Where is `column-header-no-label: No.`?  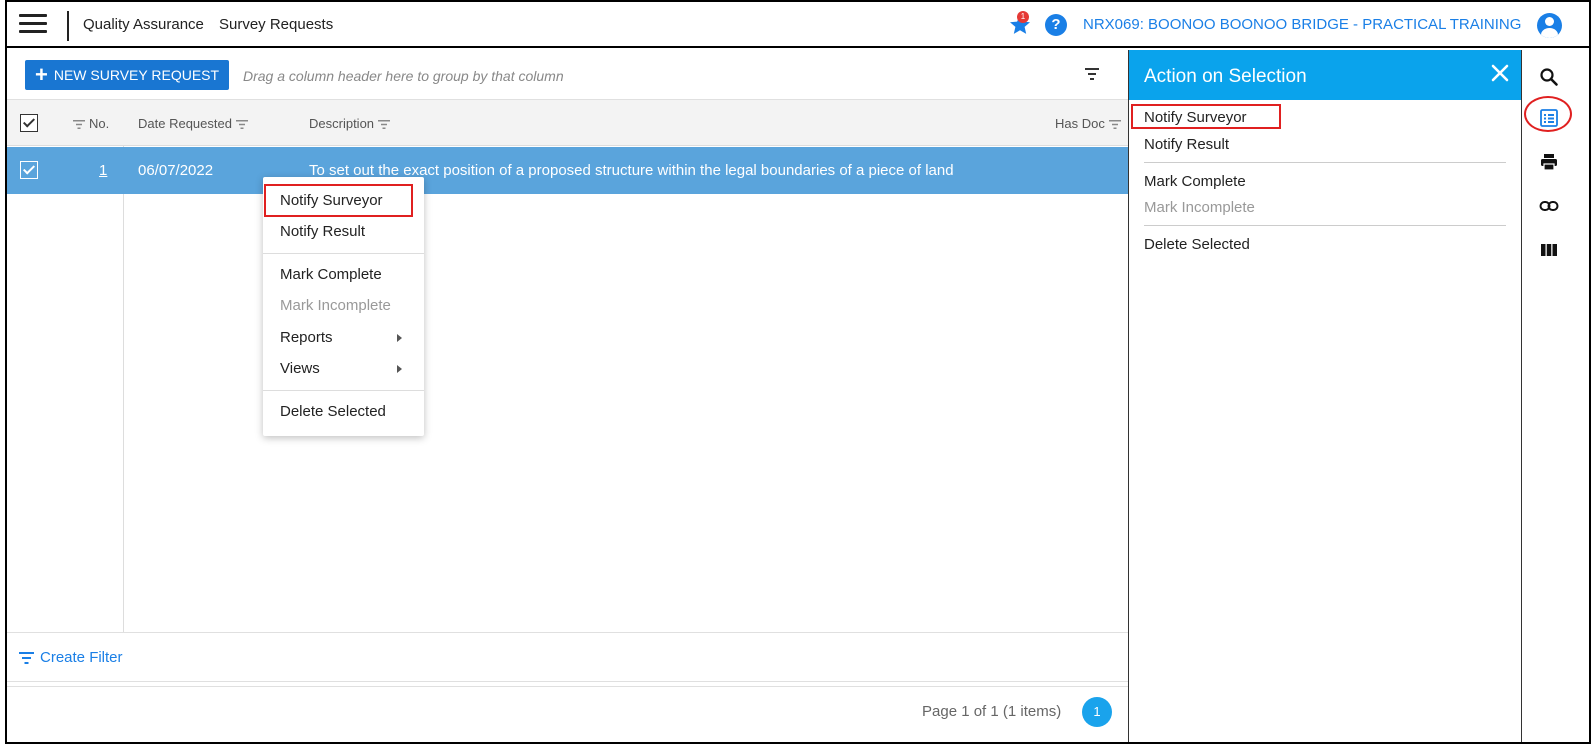
column-header-no-label: No. is located at coordinates (99, 123).